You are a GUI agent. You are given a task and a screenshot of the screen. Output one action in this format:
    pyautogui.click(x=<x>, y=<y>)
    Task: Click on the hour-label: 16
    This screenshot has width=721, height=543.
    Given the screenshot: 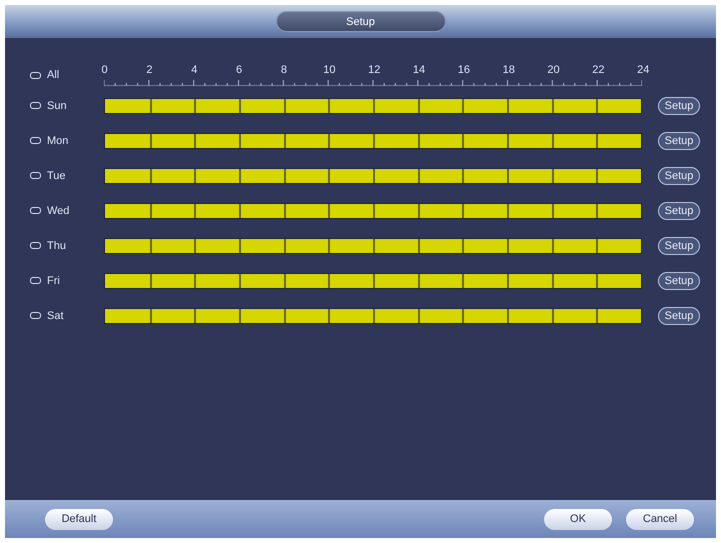 What is the action you would take?
    pyautogui.click(x=464, y=70)
    